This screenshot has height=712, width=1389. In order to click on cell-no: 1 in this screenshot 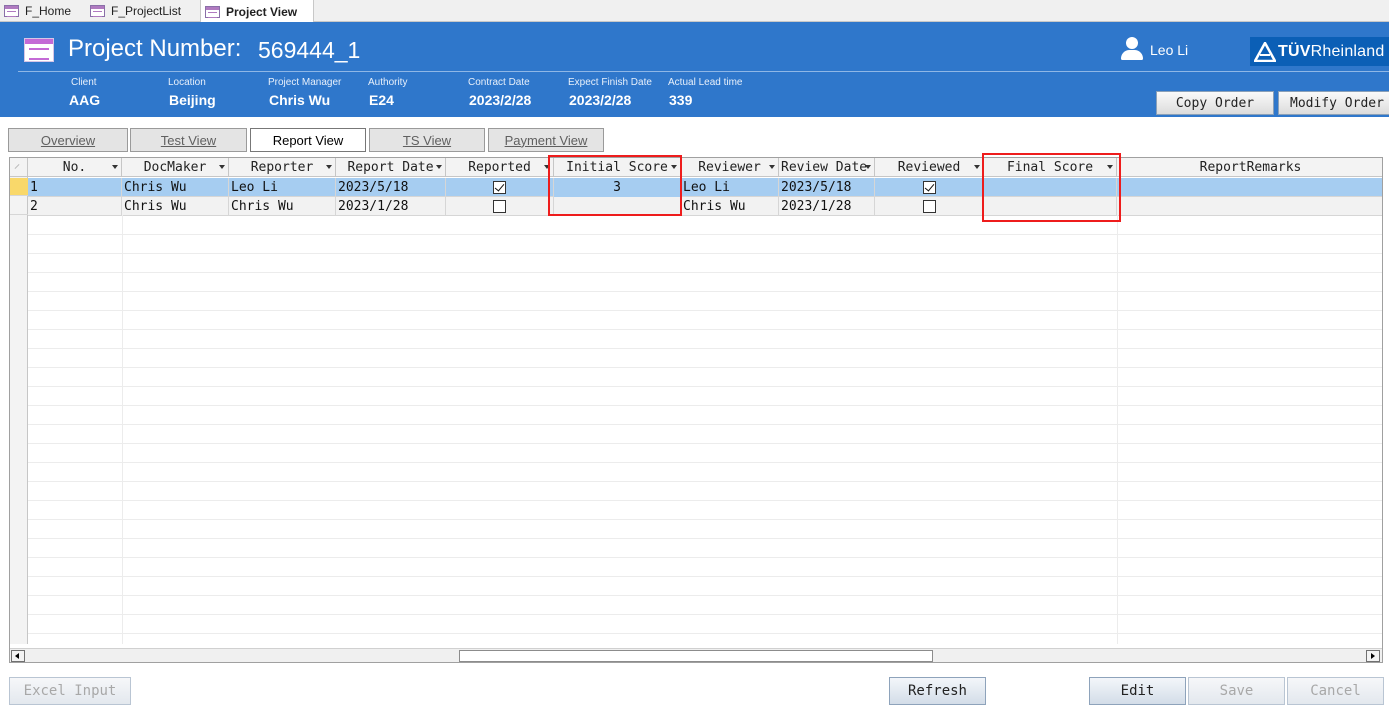, I will do `click(75, 187)`.